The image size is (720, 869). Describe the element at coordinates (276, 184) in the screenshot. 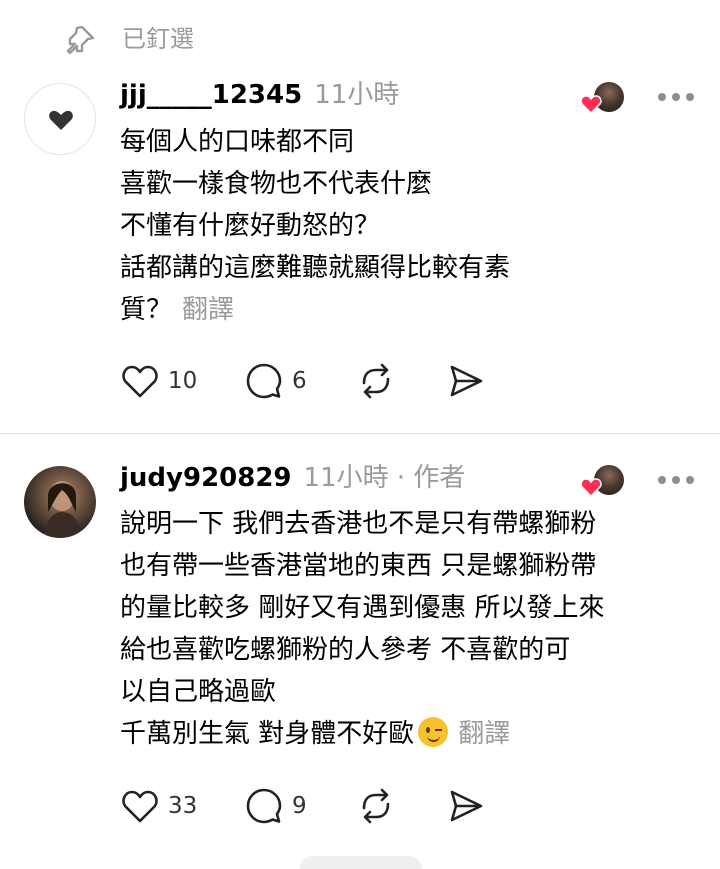

I see `comment-line: 喜歡一樣食物也不代表什麼` at that location.